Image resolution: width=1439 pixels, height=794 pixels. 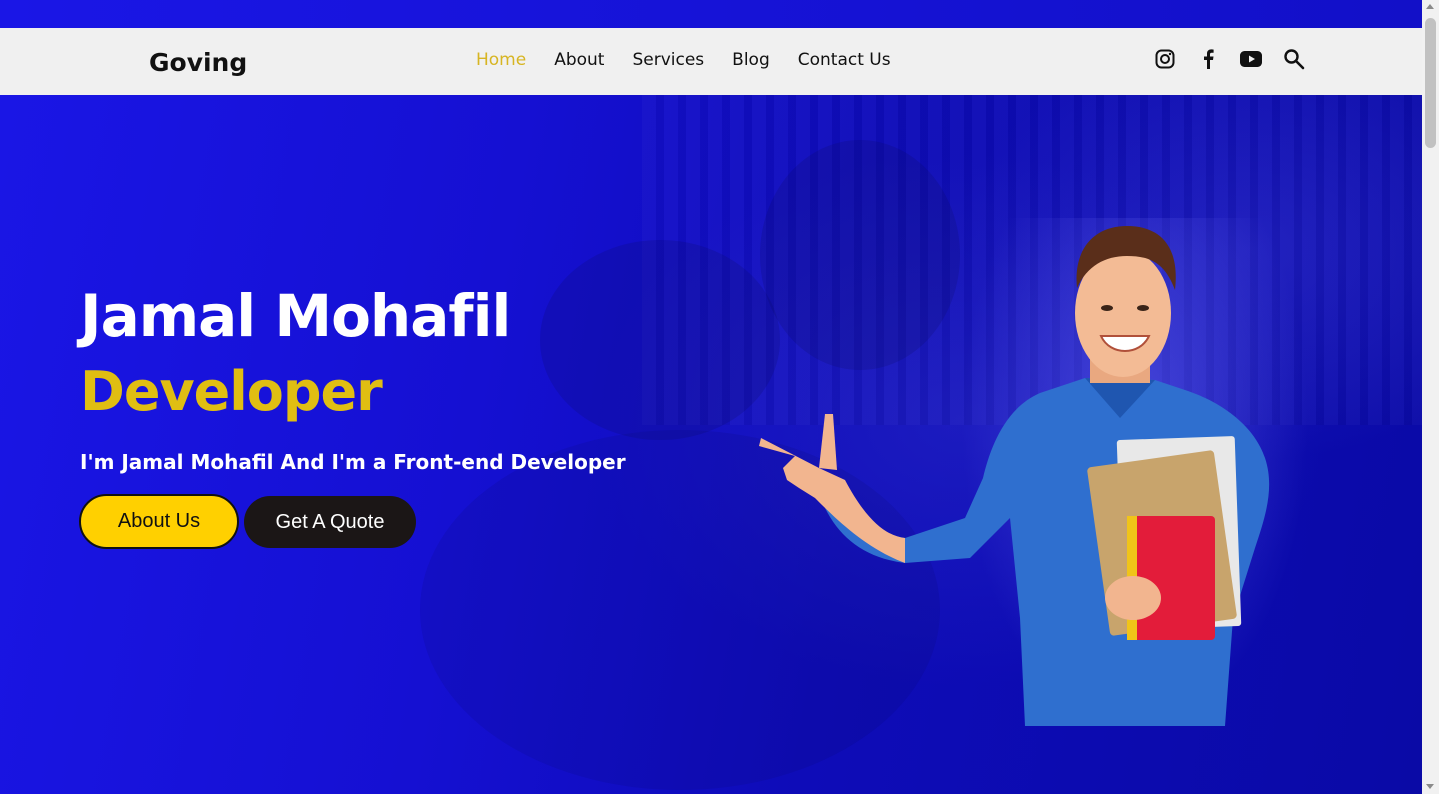 What do you see at coordinates (844, 60) in the screenshot?
I see `nav-contact: Contact Us` at bounding box center [844, 60].